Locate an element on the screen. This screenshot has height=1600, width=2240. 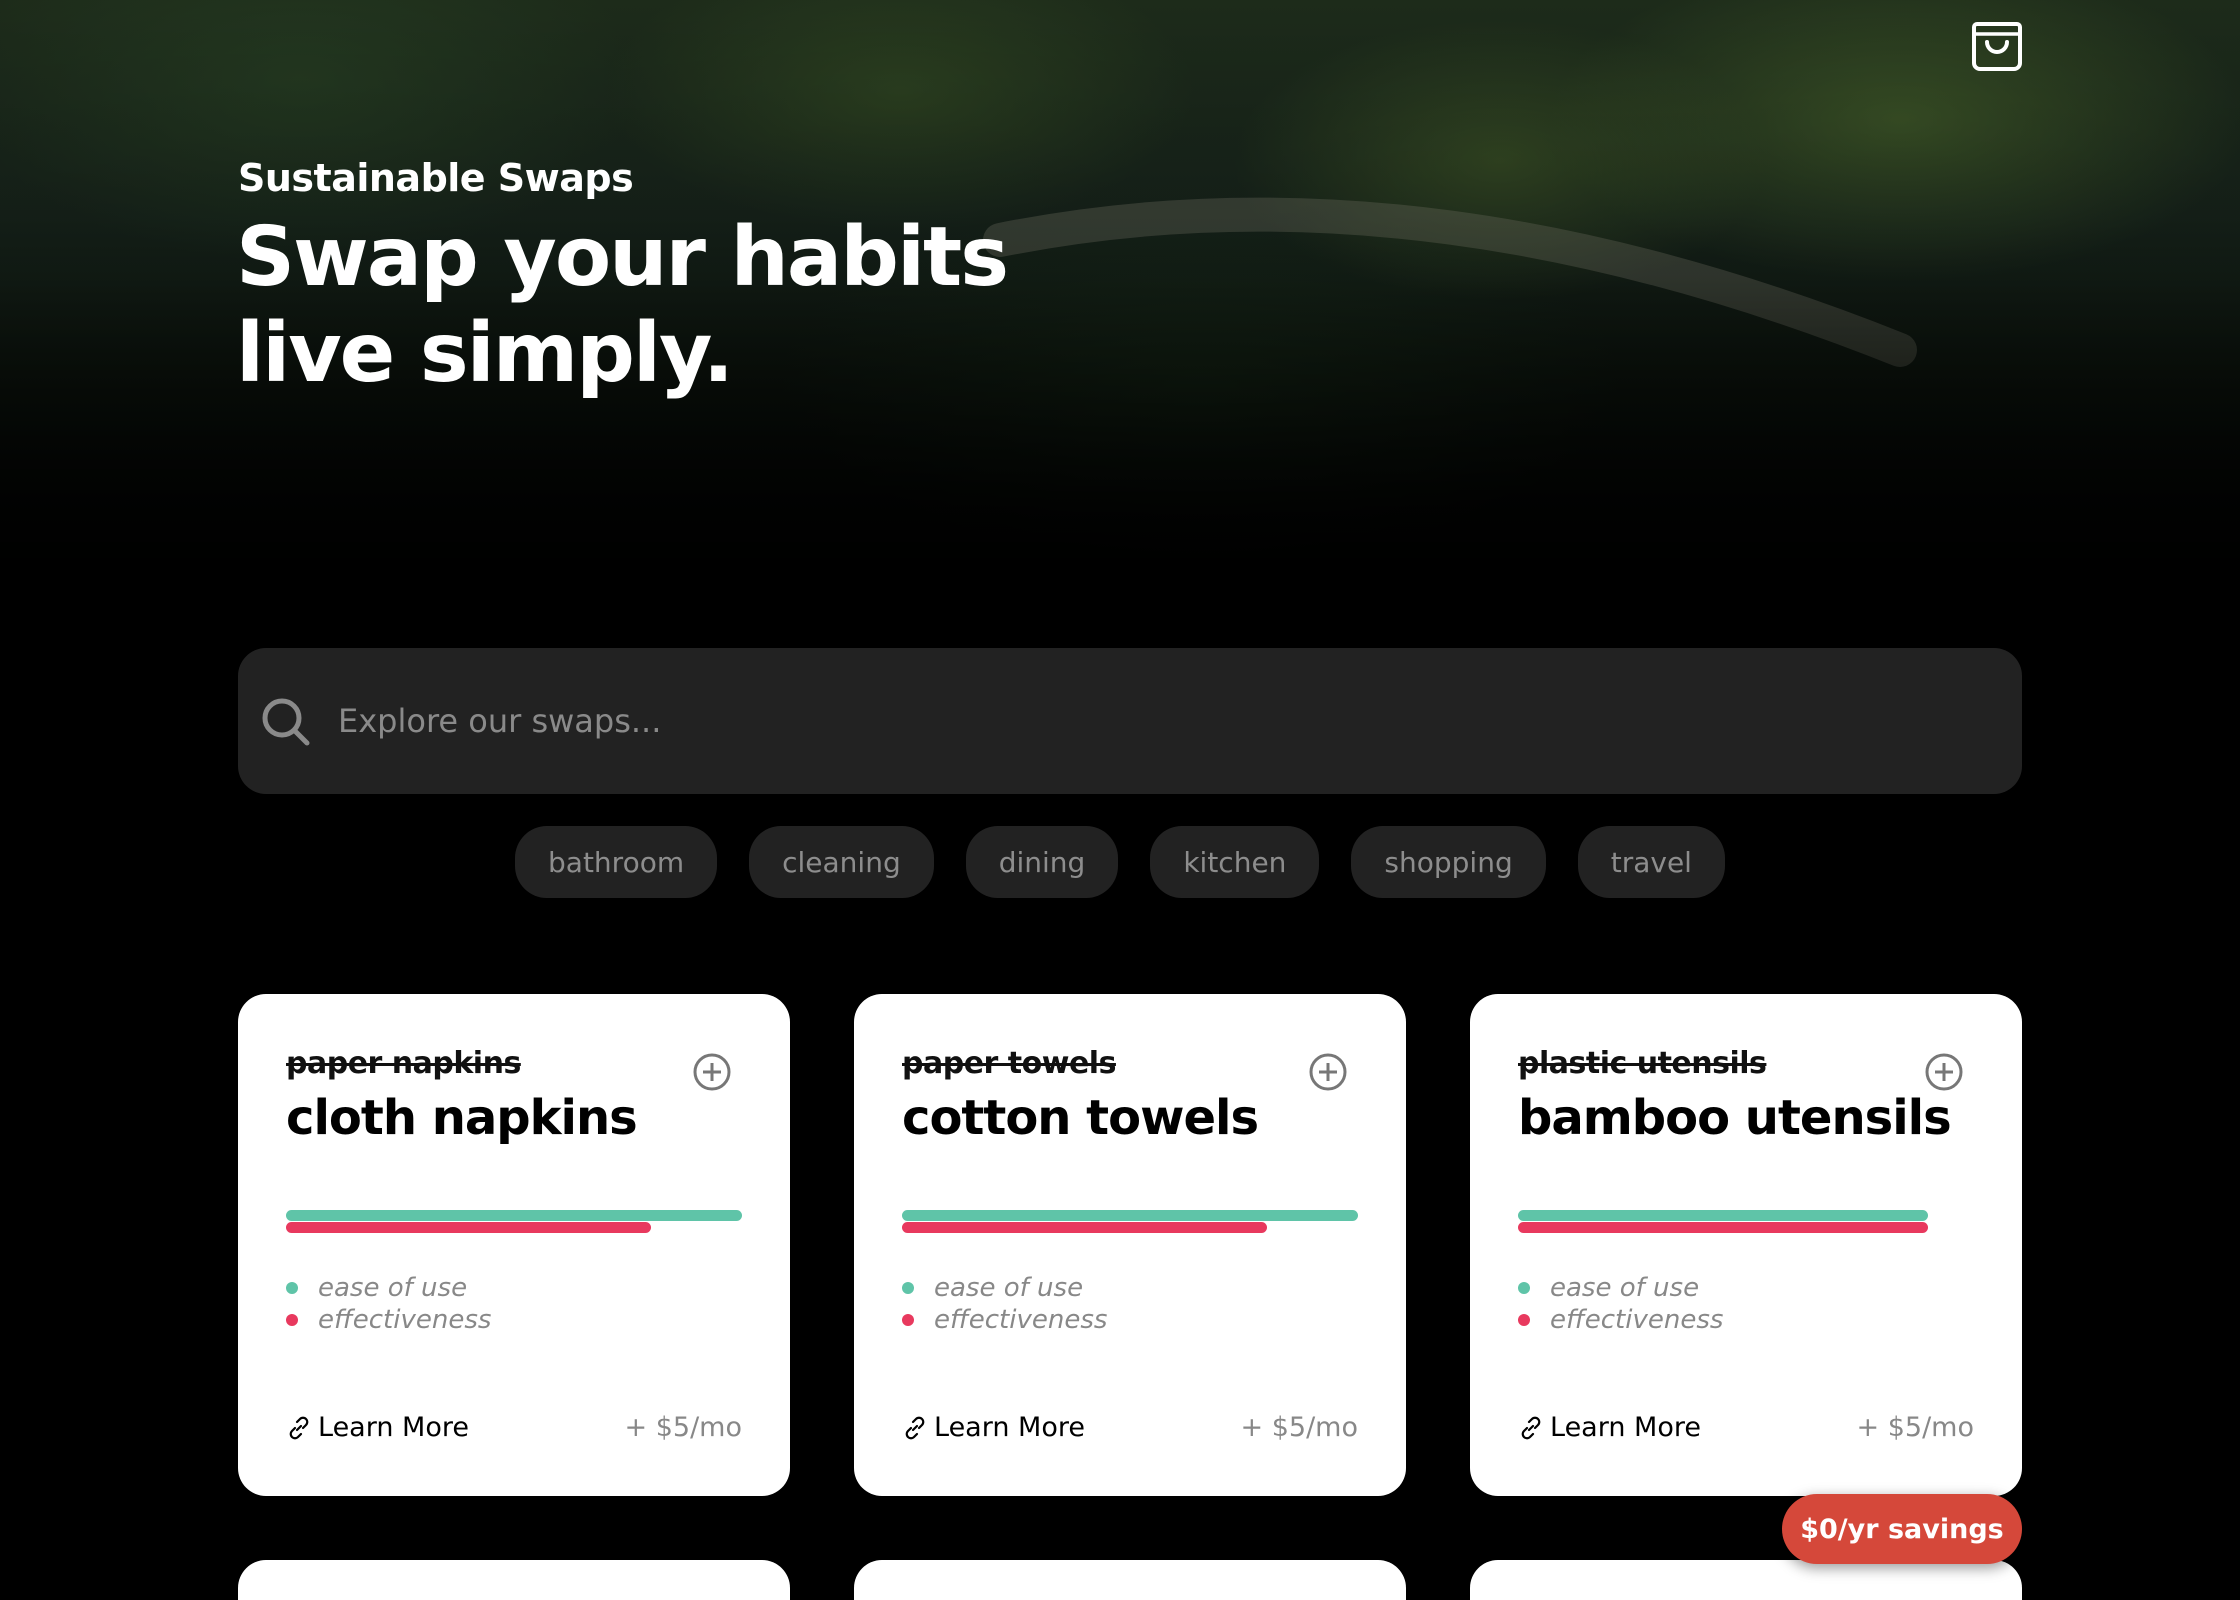
tag-dining: dining is located at coordinates (1042, 862).